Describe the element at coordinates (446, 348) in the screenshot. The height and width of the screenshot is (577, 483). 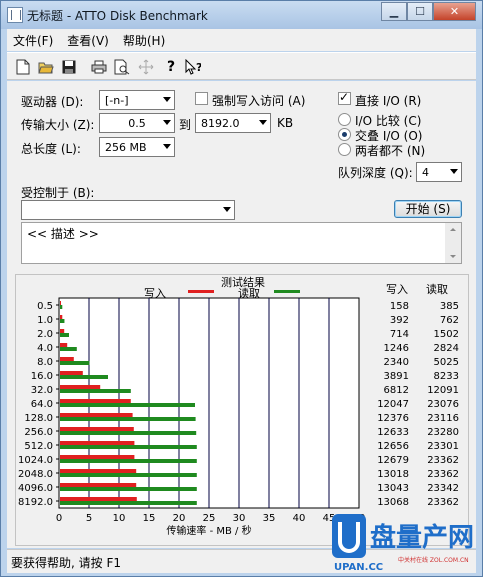
I see `read-value: 2824` at that location.